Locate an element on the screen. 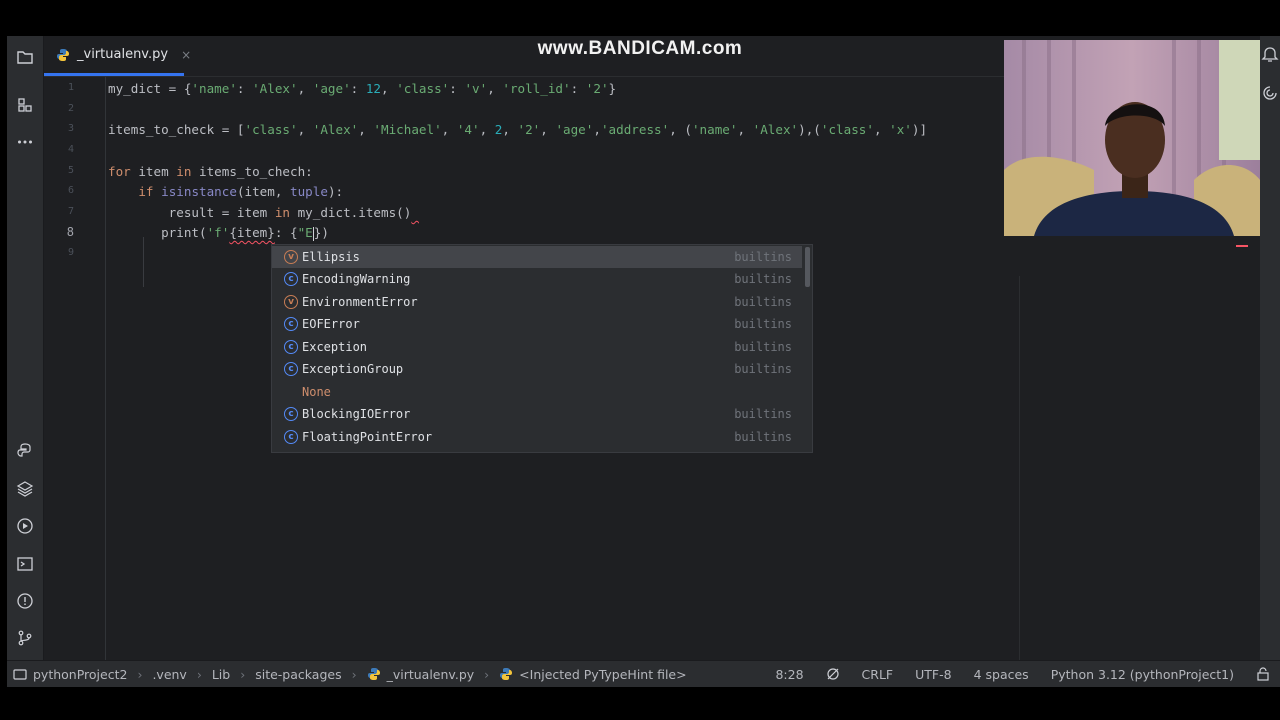 The height and width of the screenshot is (720, 1280). breadcrumb-site-packages: site-packages is located at coordinates (298, 674).